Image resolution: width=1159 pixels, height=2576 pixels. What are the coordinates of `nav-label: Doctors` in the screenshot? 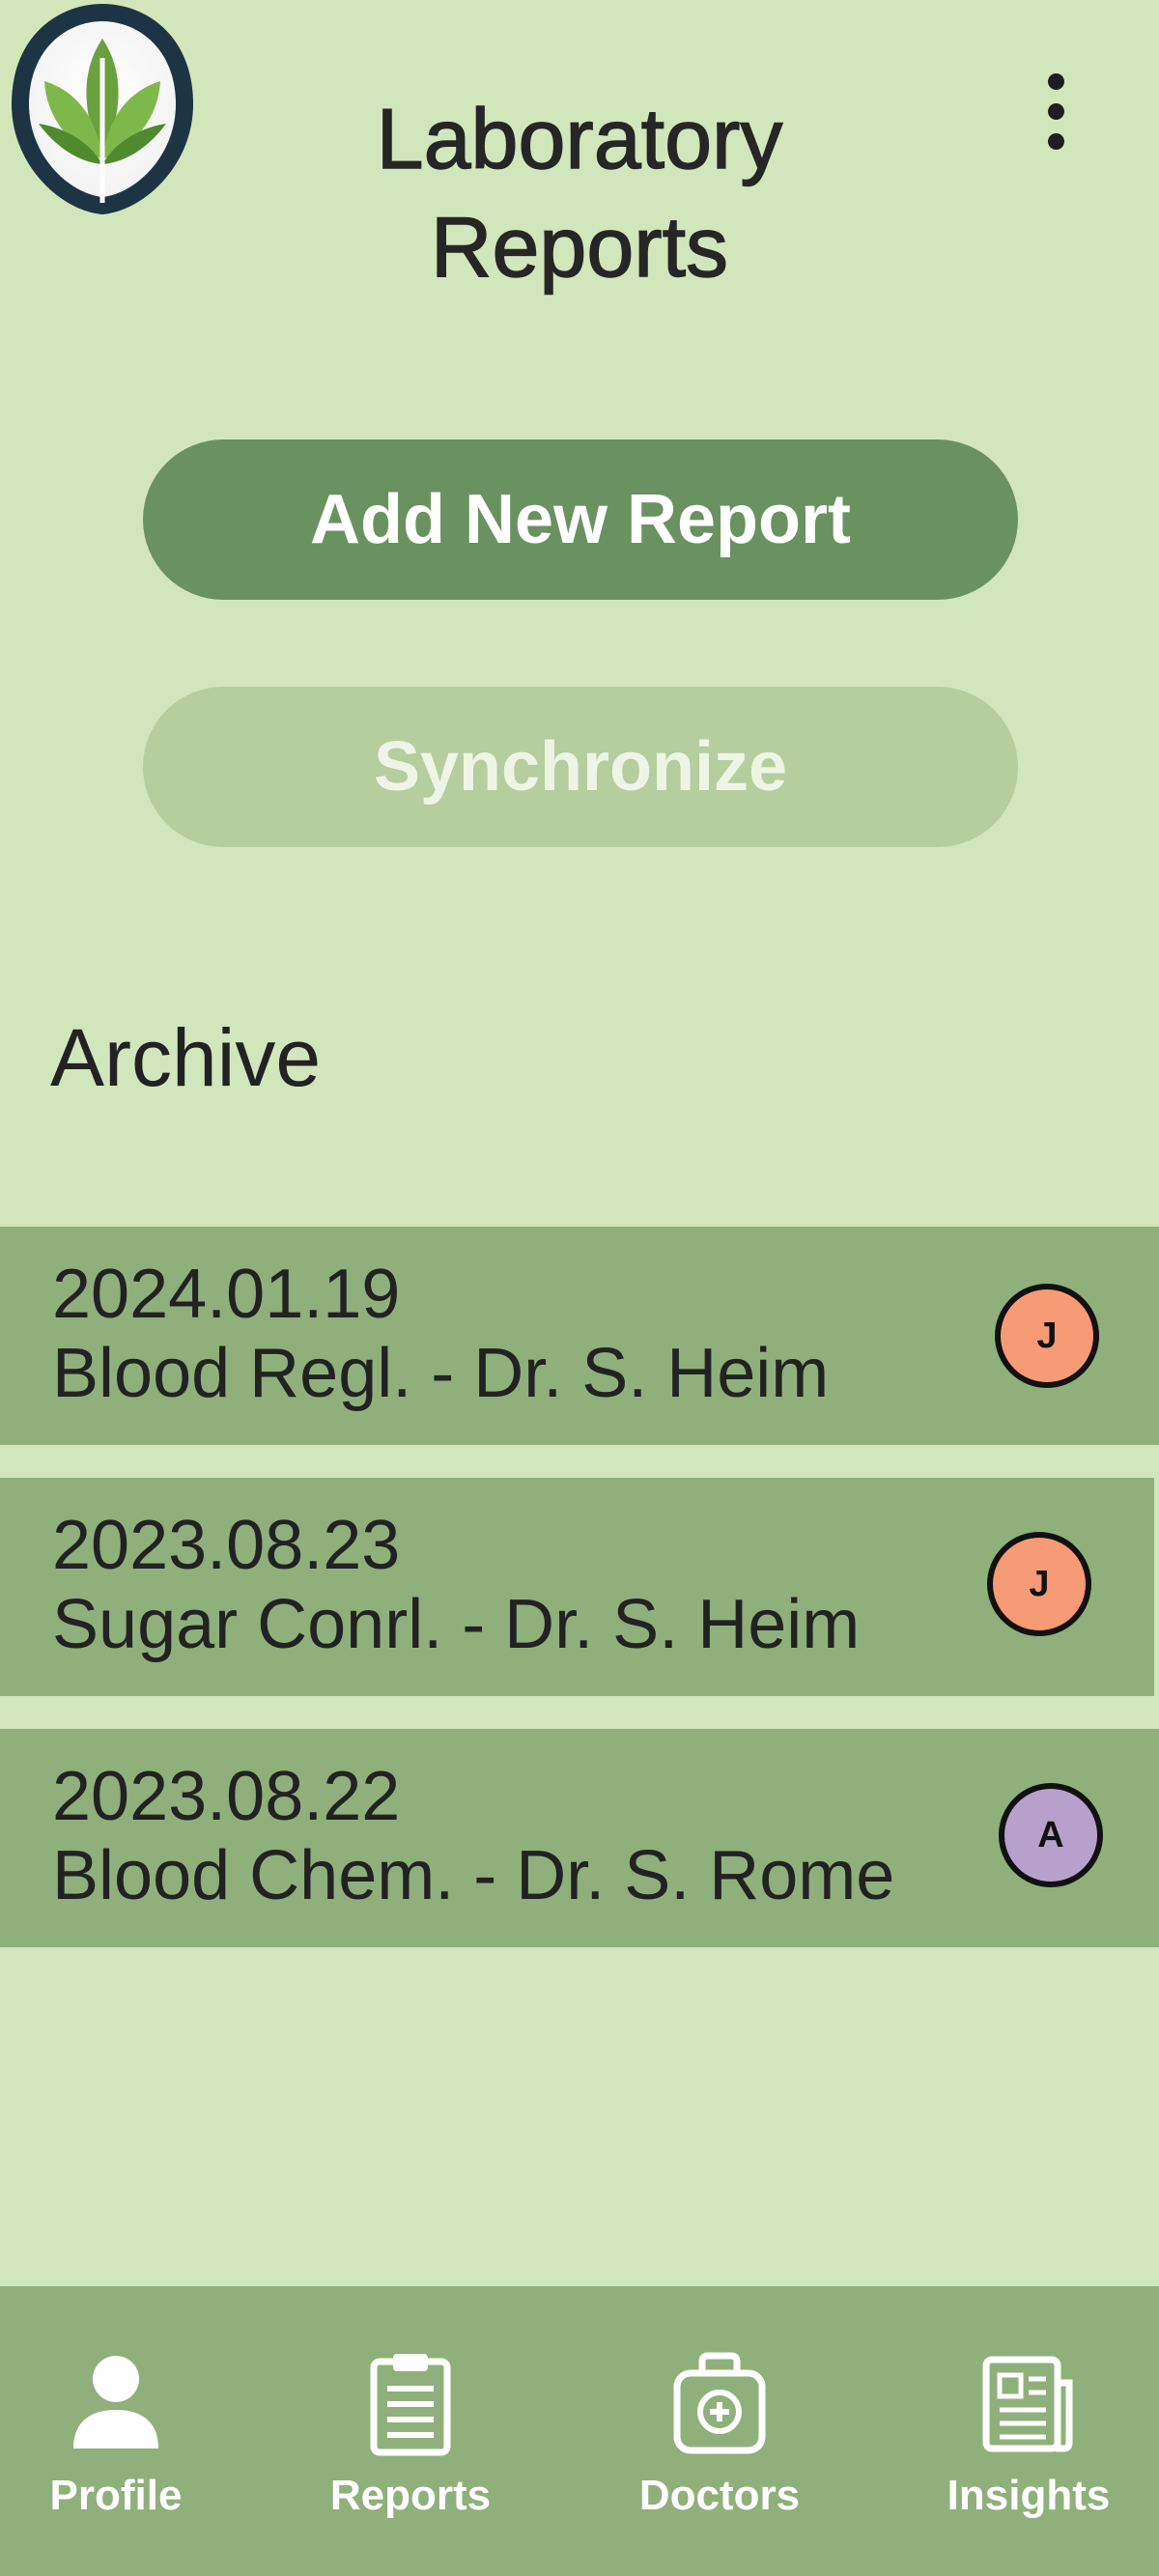 It's located at (719, 2495).